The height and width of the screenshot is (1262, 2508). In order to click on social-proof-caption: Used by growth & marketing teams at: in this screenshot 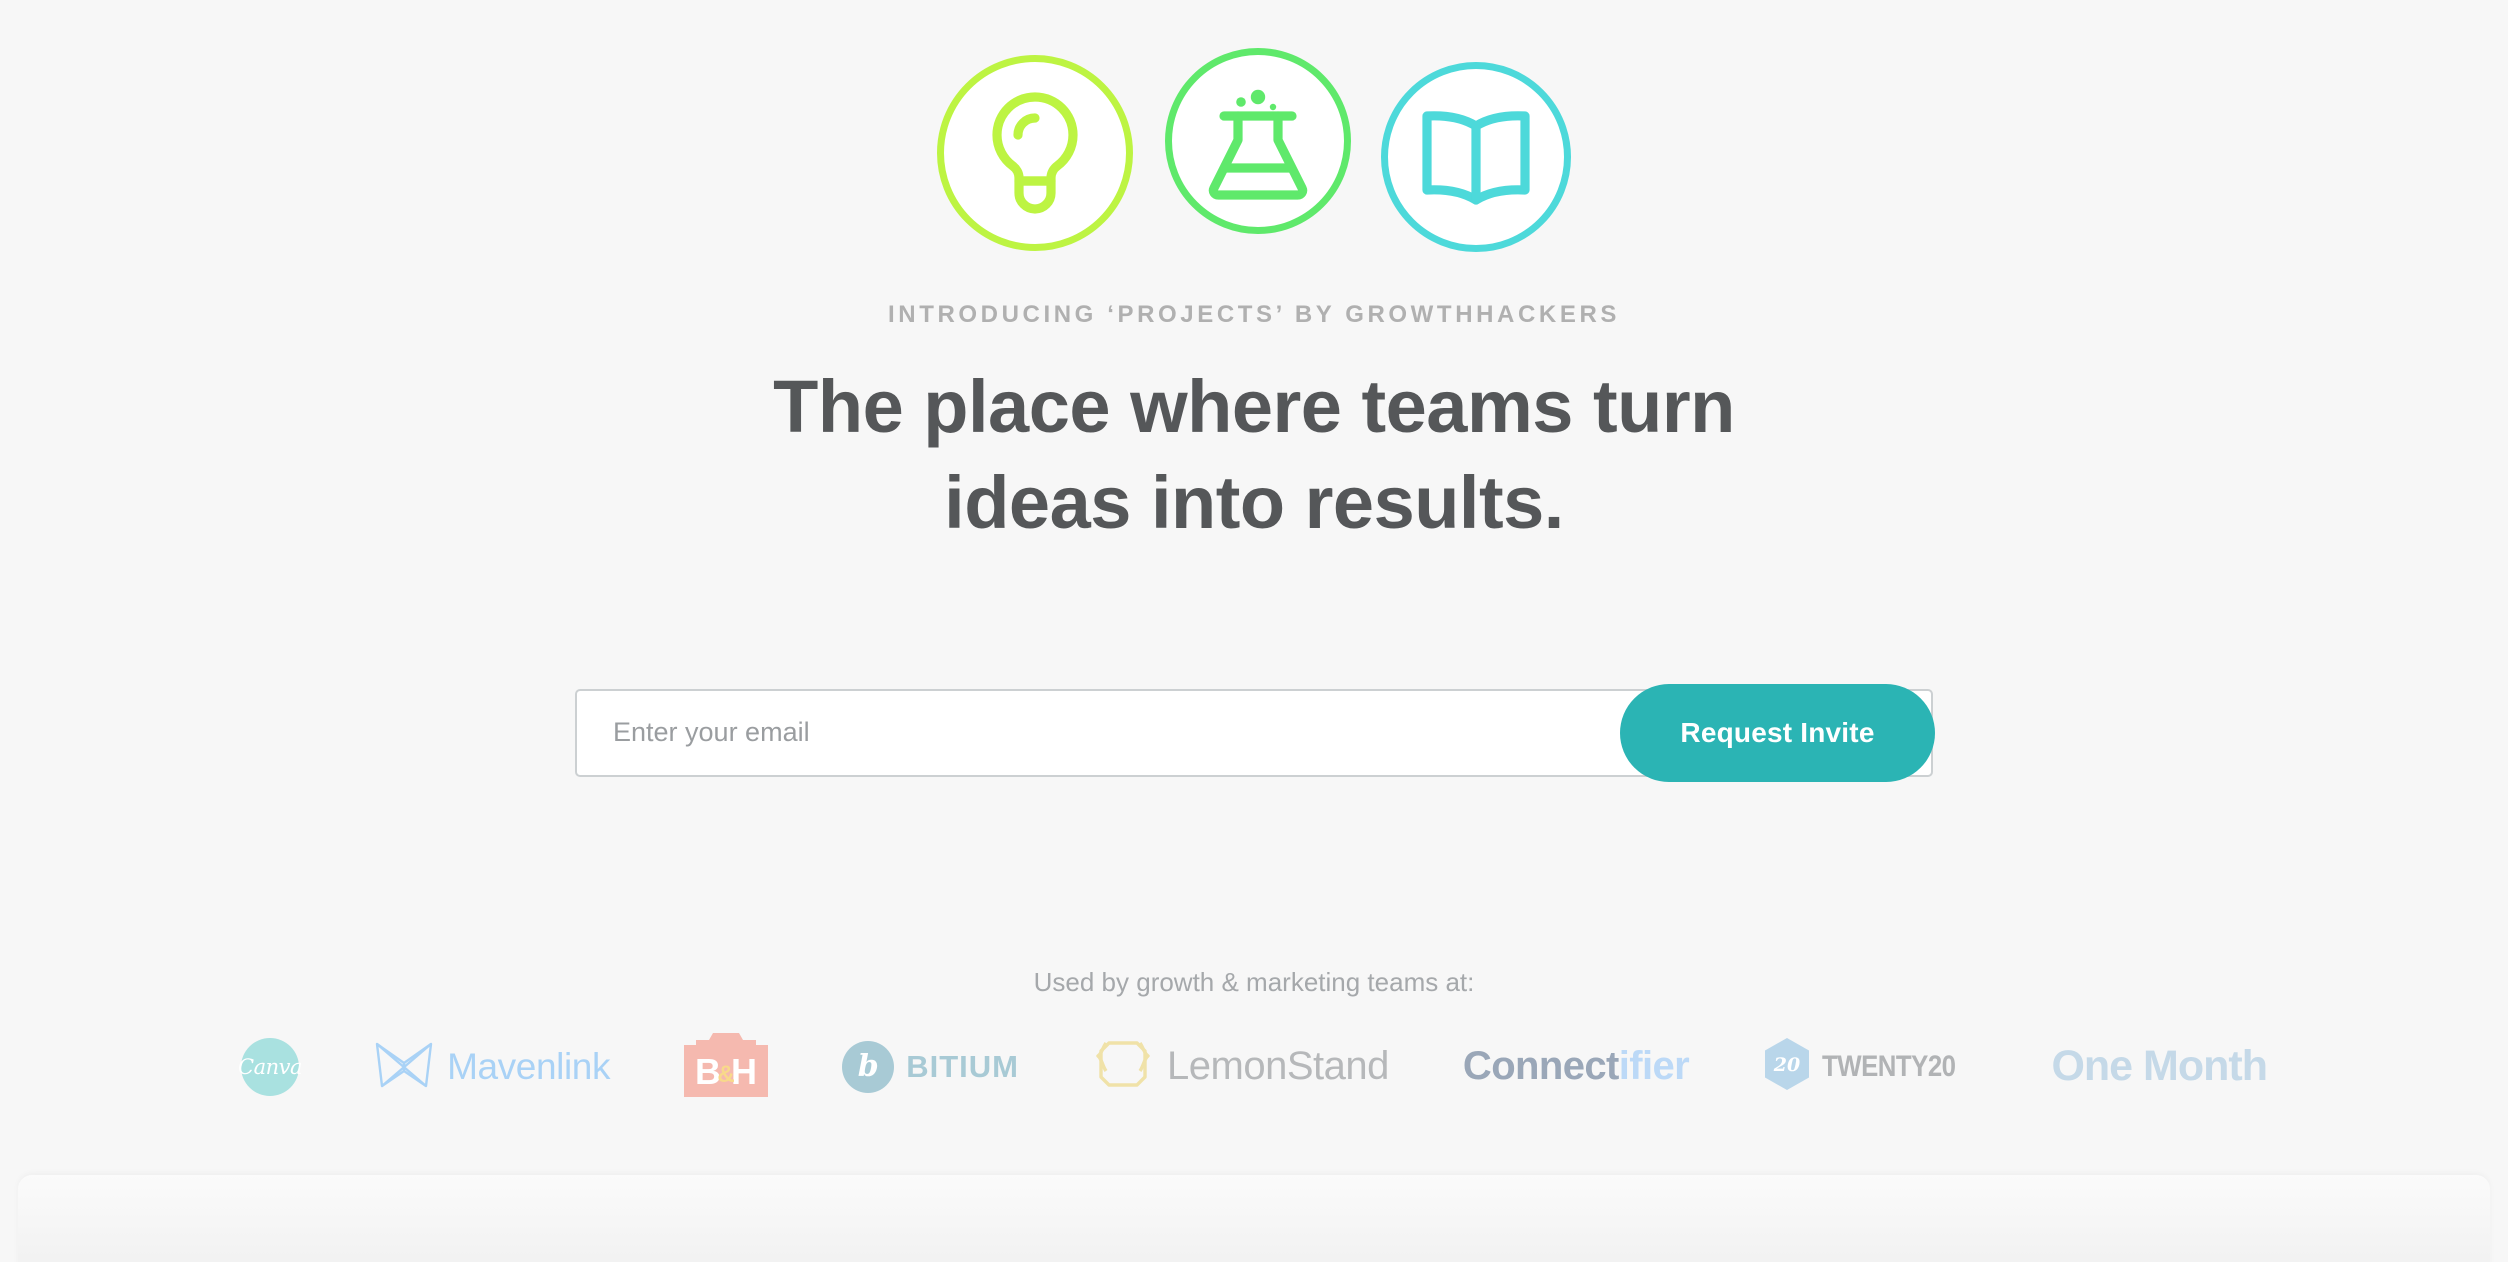, I will do `click(1254, 981)`.